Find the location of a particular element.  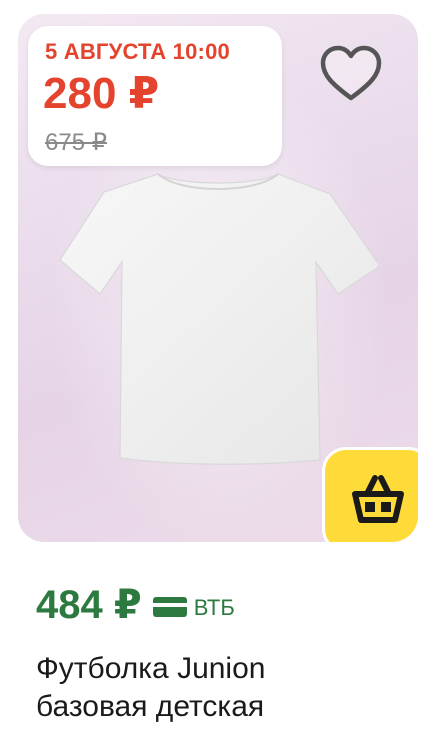

add-to-cart-button is located at coordinates (370, 494).